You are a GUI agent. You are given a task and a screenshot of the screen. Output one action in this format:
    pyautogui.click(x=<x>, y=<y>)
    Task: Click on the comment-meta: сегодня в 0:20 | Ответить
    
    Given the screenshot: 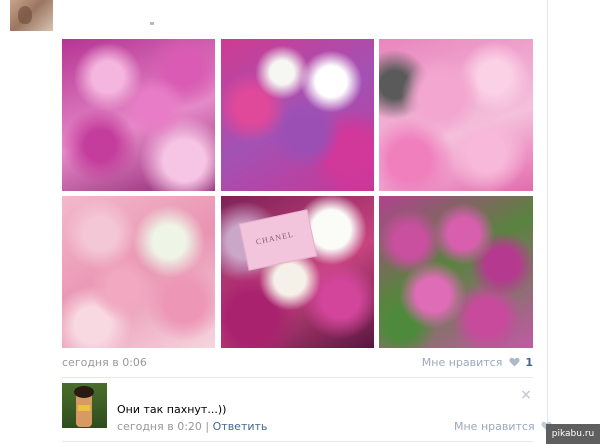 What is the action you would take?
    pyautogui.click(x=192, y=426)
    